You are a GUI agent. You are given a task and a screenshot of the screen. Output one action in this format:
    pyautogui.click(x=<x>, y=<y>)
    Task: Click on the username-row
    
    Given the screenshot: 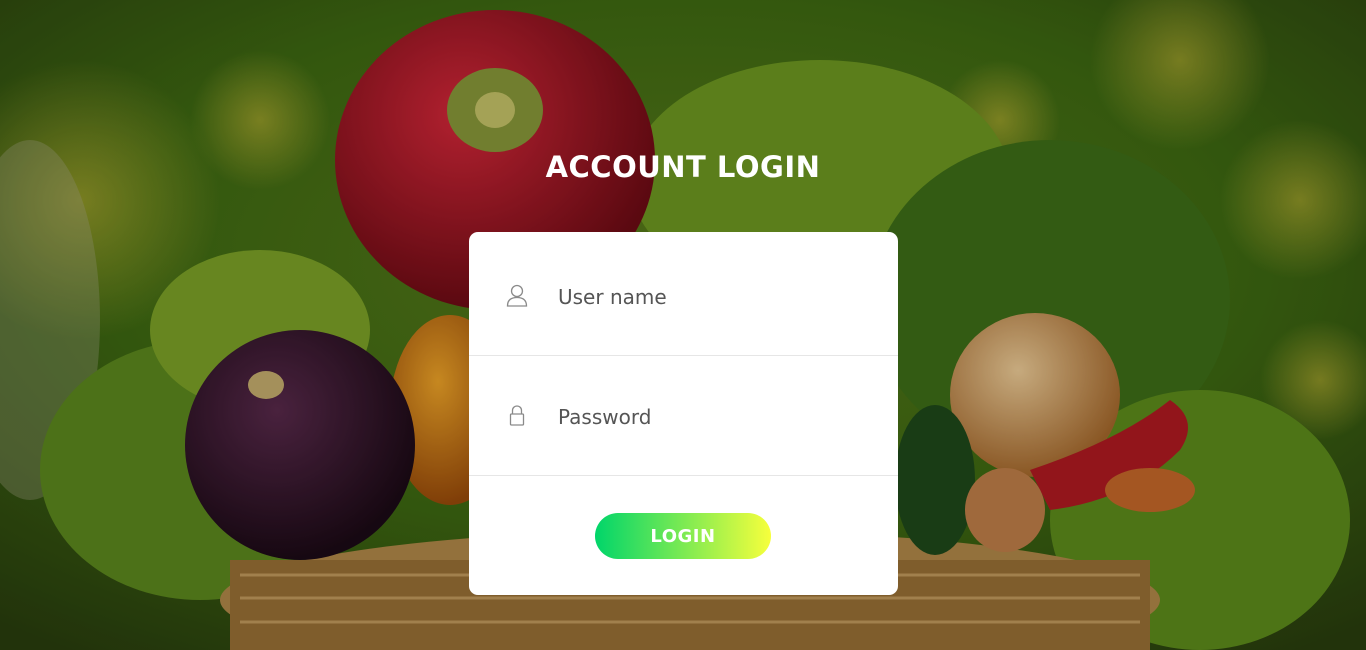 What is the action you would take?
    pyautogui.click(x=683, y=296)
    